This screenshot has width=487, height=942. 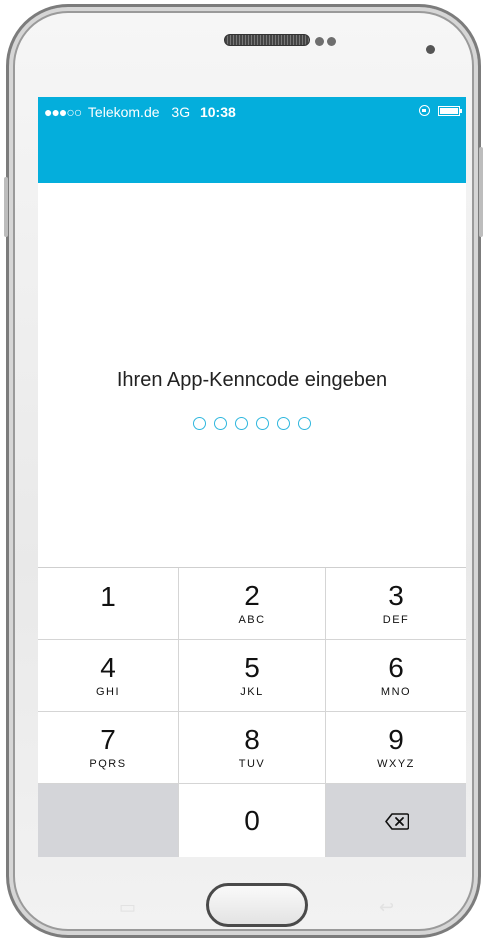 What do you see at coordinates (481, 192) in the screenshot?
I see `volume-button` at bounding box center [481, 192].